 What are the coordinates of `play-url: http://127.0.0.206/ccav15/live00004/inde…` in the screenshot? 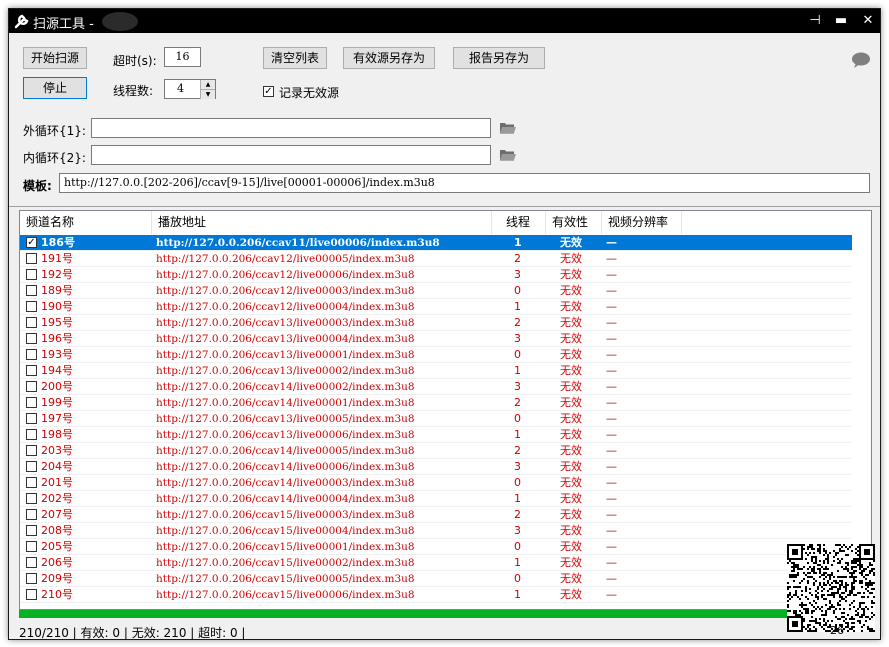 It's located at (285, 531).